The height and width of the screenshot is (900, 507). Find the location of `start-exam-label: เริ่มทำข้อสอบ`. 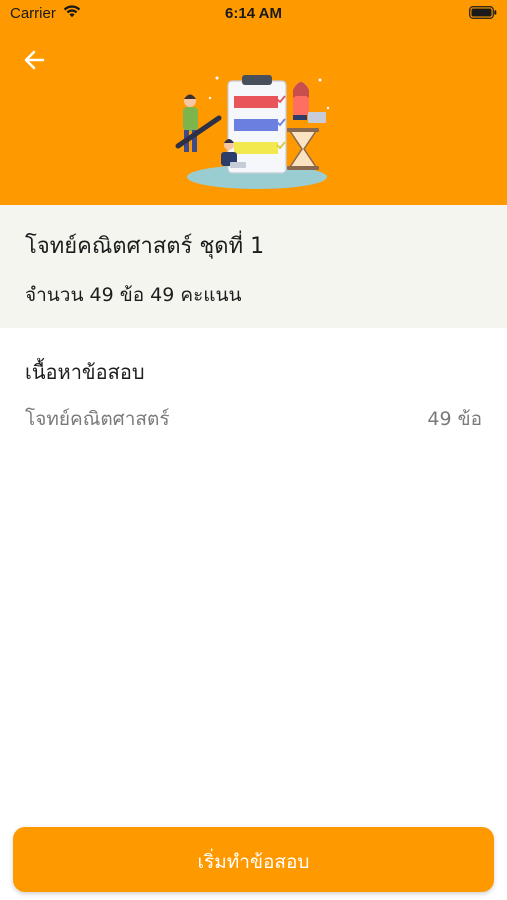

start-exam-label: เริ่มทำข้อสอบ is located at coordinates (253, 862).